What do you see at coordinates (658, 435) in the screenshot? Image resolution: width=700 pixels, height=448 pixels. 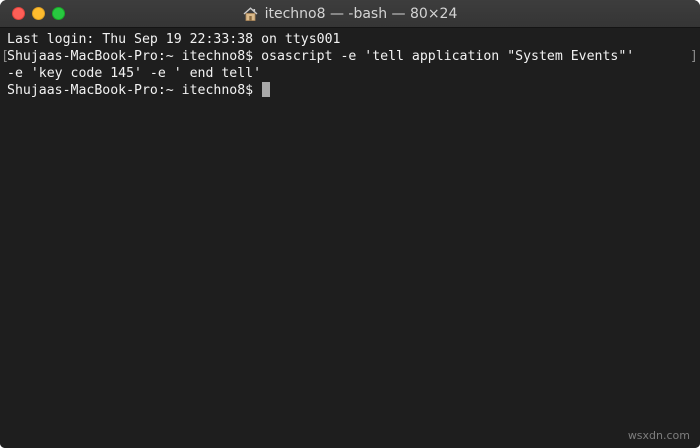 I see `watermark: wsxdn.com` at bounding box center [658, 435].